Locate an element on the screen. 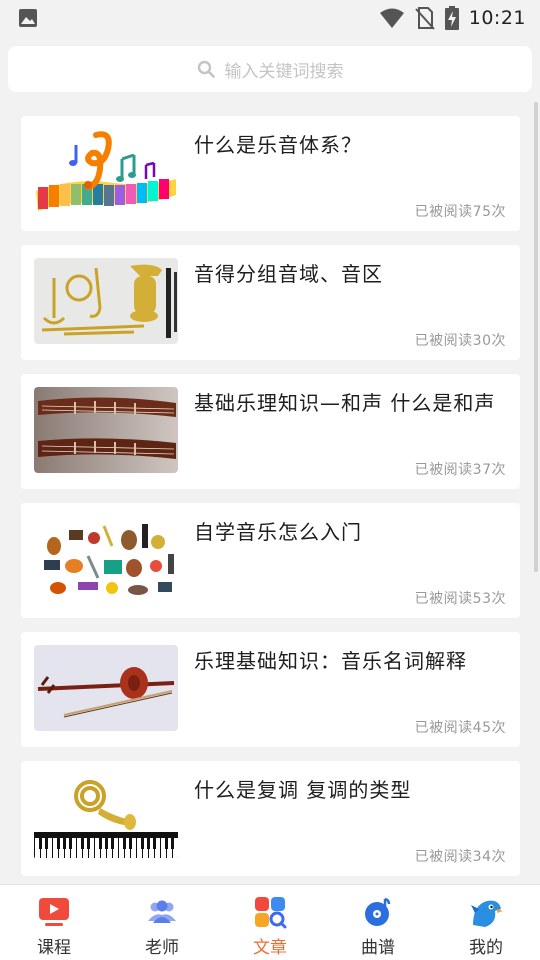  article-title: 什么是乐音体系？ is located at coordinates (278, 145).